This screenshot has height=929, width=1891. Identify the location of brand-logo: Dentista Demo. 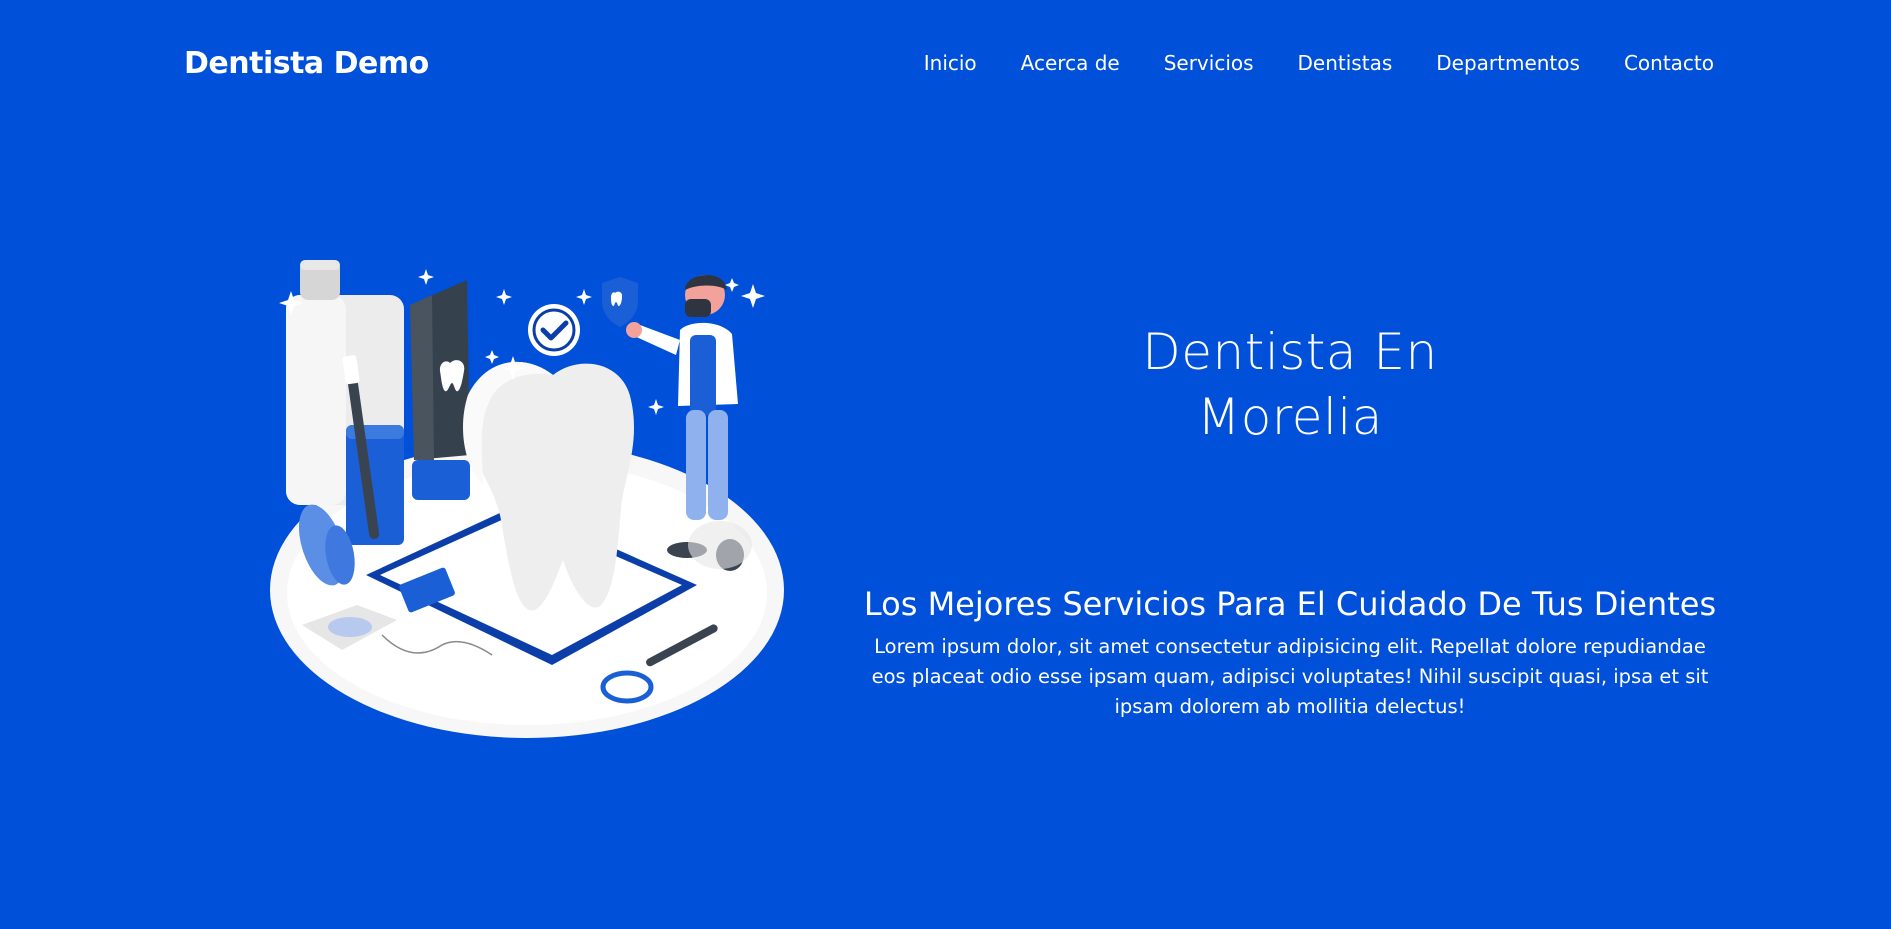
(306, 63).